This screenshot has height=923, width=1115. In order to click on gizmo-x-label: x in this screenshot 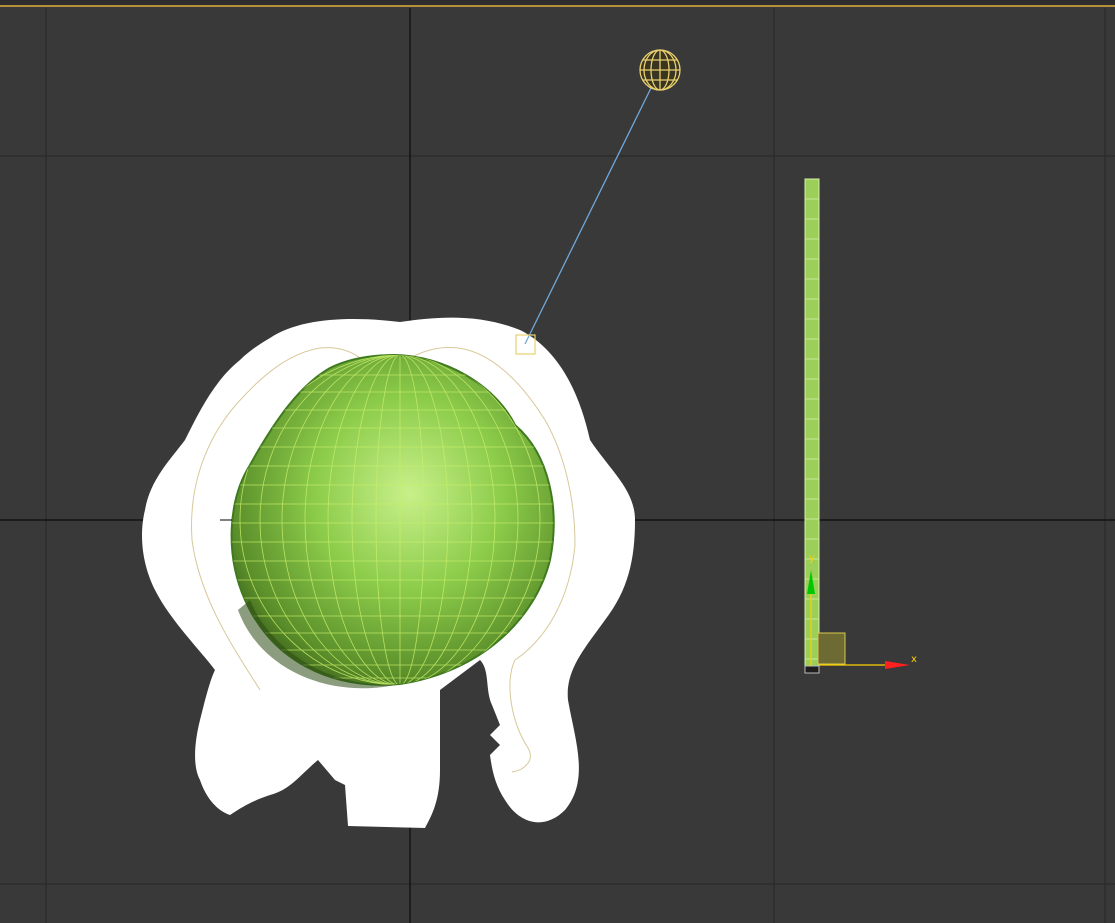, I will do `click(914, 659)`.